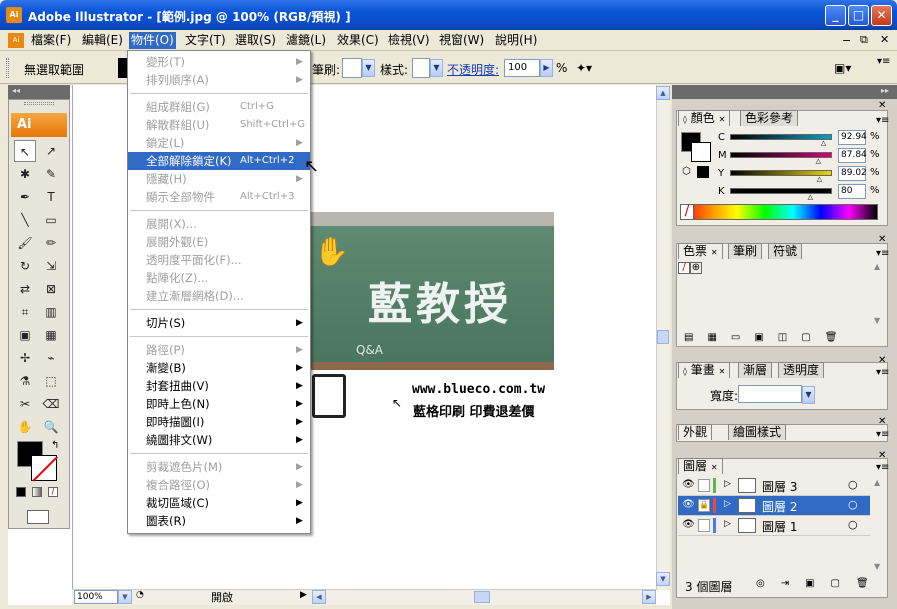 Image resolution: width=897 pixels, height=609 pixels. What do you see at coordinates (51, 427) in the screenshot?
I see `tool-icon: 🔍` at bounding box center [51, 427].